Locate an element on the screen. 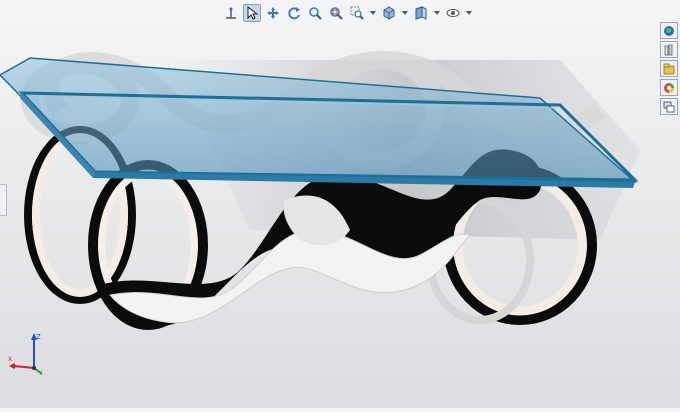  display-style-dropdown is located at coordinates (405, 13).